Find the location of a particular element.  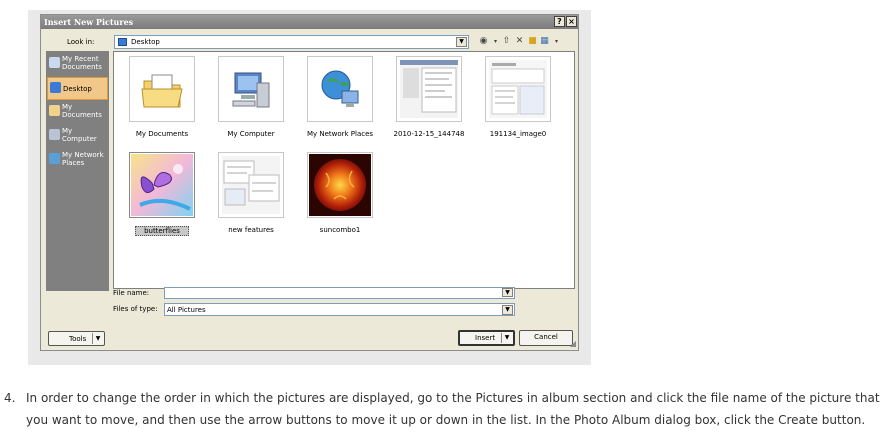

place-my-documents: My Documents is located at coordinates (77, 112).